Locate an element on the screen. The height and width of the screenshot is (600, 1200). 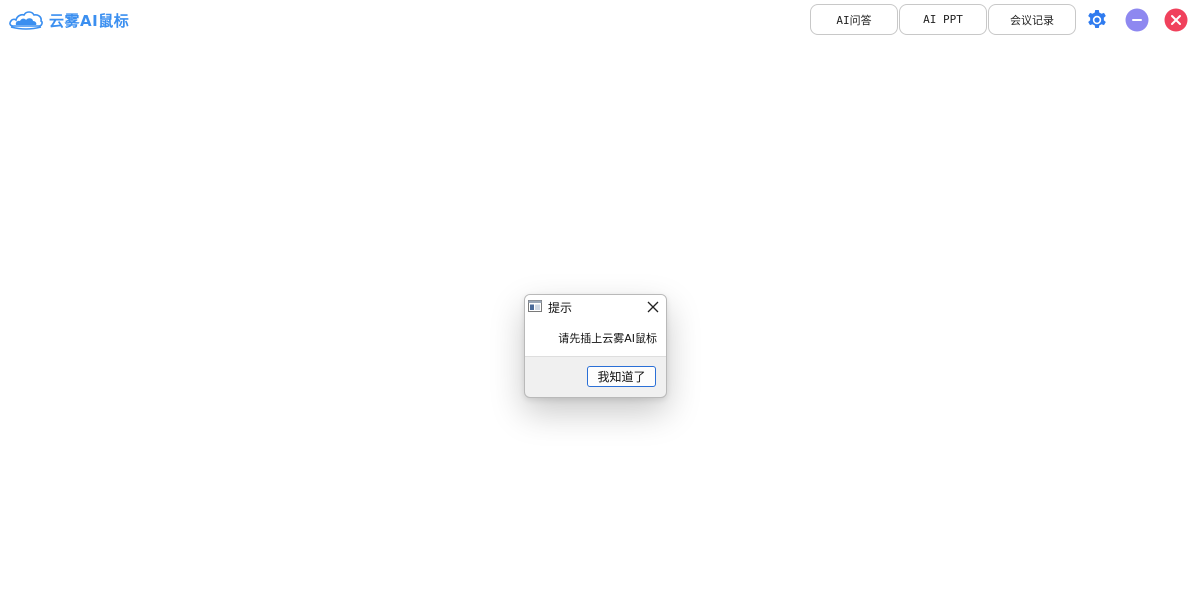
alert-dialog: 提示 请先插上云雾AI鼠标 我知道了 is located at coordinates (595, 346).